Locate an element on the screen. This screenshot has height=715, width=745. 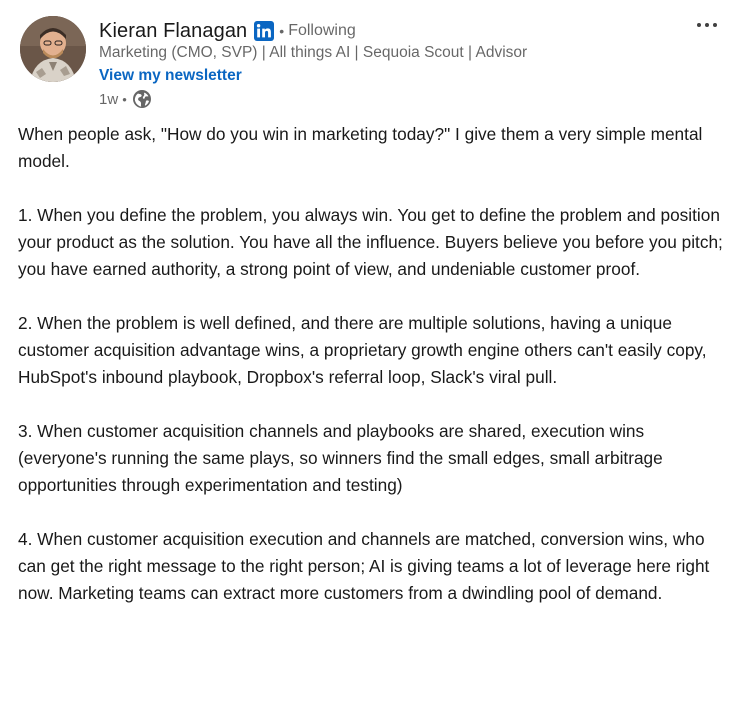
more-options-icon is located at coordinates (707, 25).